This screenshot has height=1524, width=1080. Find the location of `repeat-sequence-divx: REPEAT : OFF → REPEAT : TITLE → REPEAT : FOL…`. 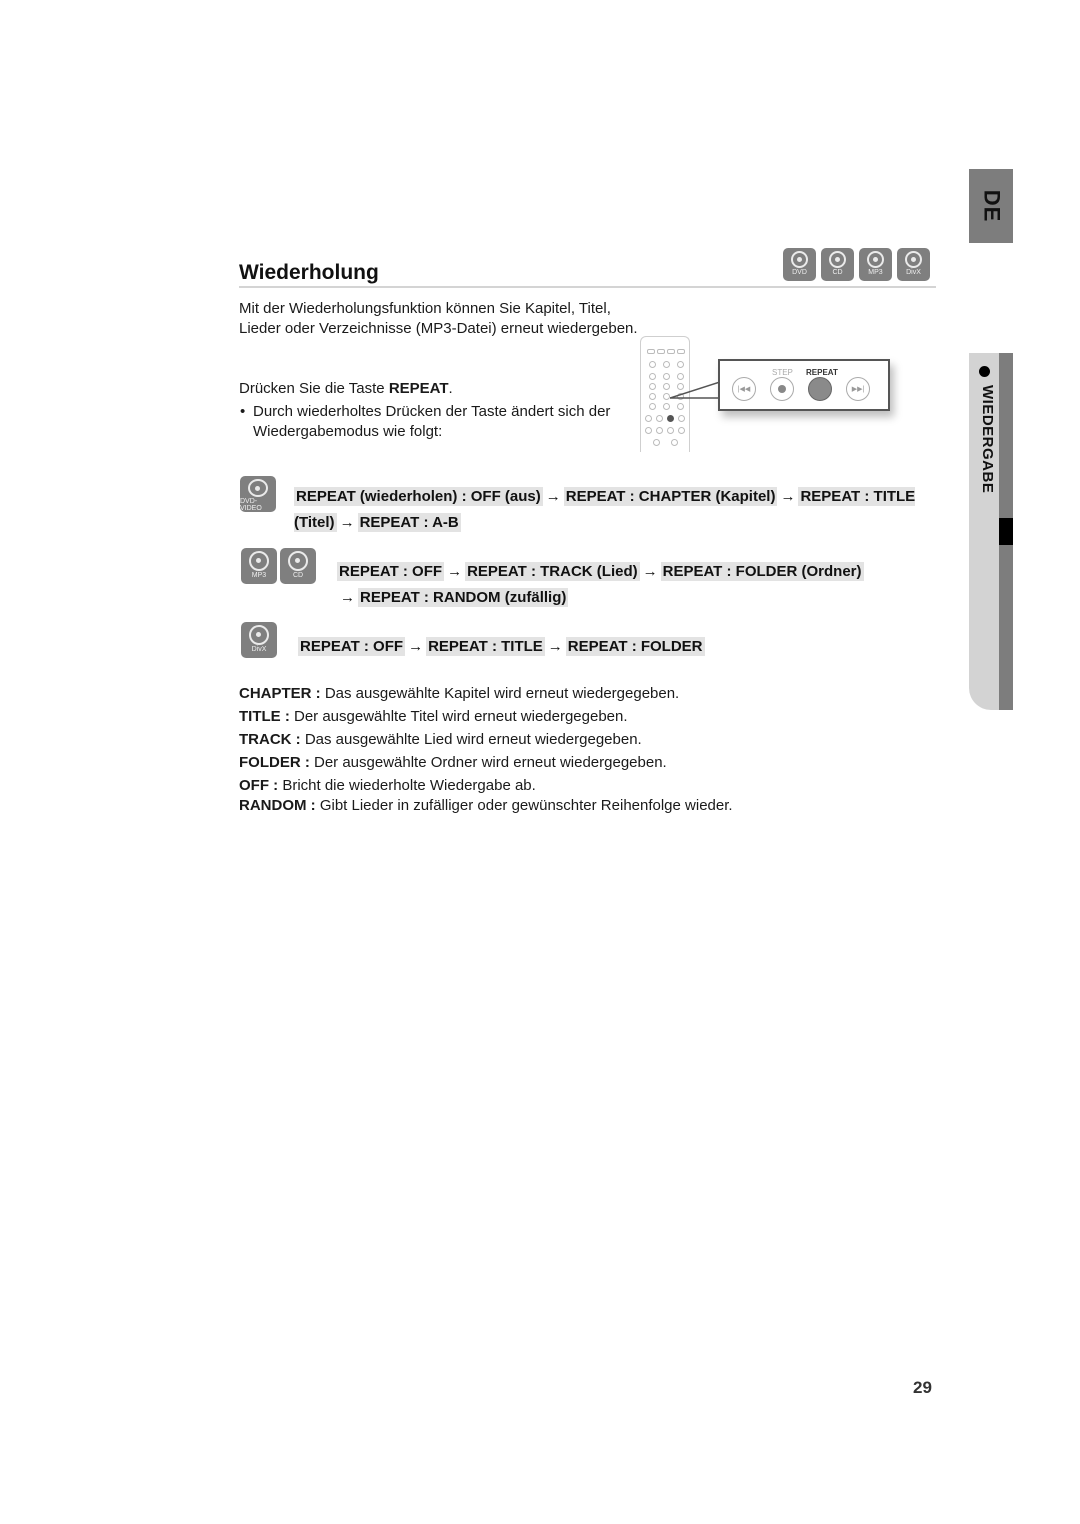

repeat-sequence-divx: REPEAT : OFF → REPEAT : TITLE → REPEAT : FOL… is located at coordinates (548, 647).